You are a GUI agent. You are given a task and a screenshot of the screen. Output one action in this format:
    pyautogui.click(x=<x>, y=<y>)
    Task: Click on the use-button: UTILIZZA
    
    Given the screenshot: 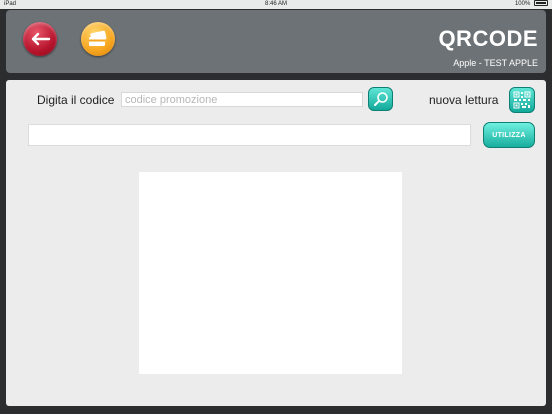 What is the action you would take?
    pyautogui.click(x=509, y=135)
    